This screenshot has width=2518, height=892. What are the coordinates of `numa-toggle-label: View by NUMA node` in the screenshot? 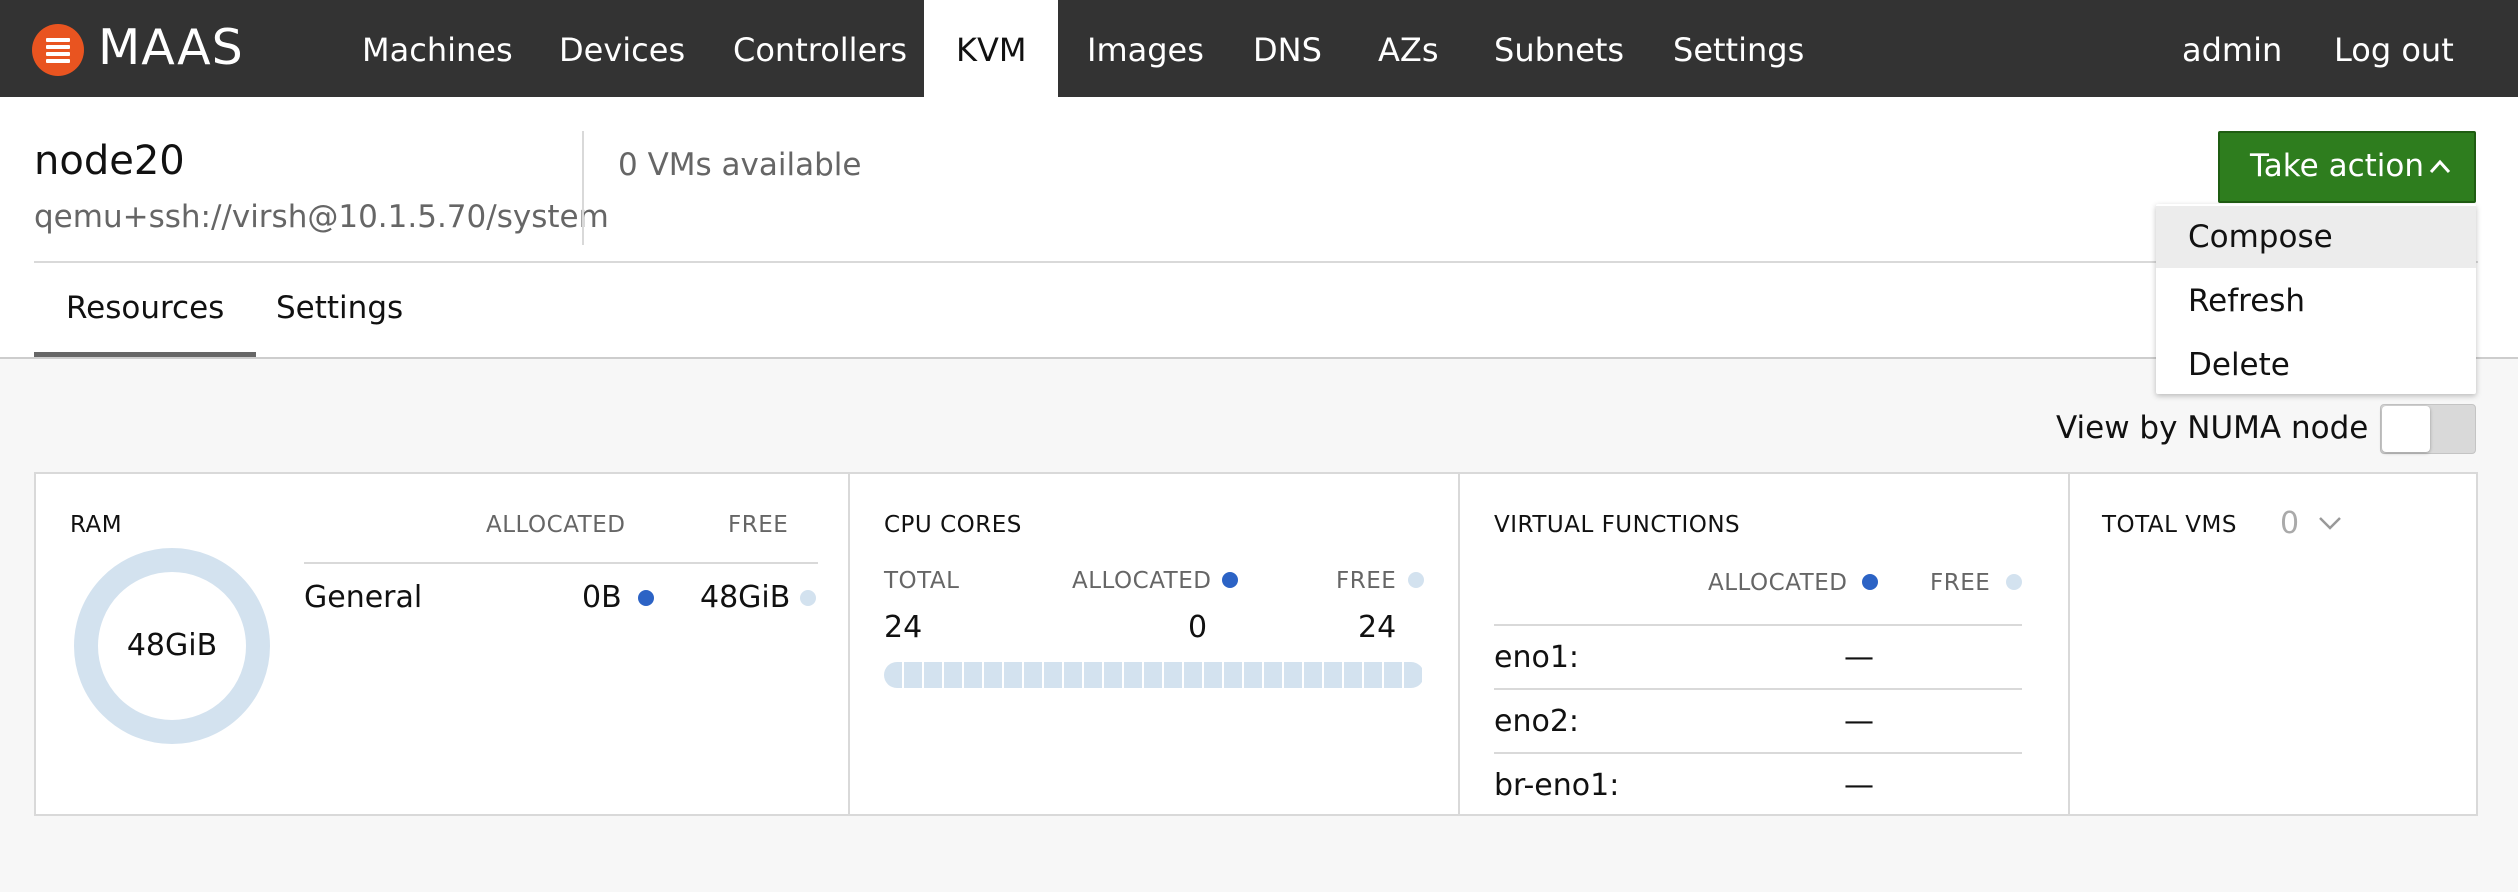 It's located at (2212, 428).